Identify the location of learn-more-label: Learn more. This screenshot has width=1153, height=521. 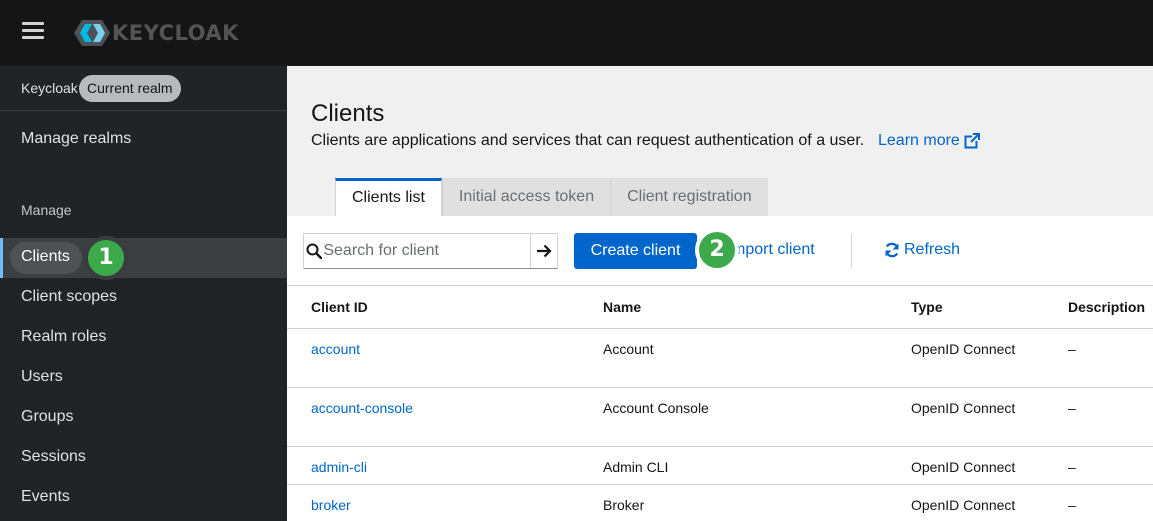
(919, 140).